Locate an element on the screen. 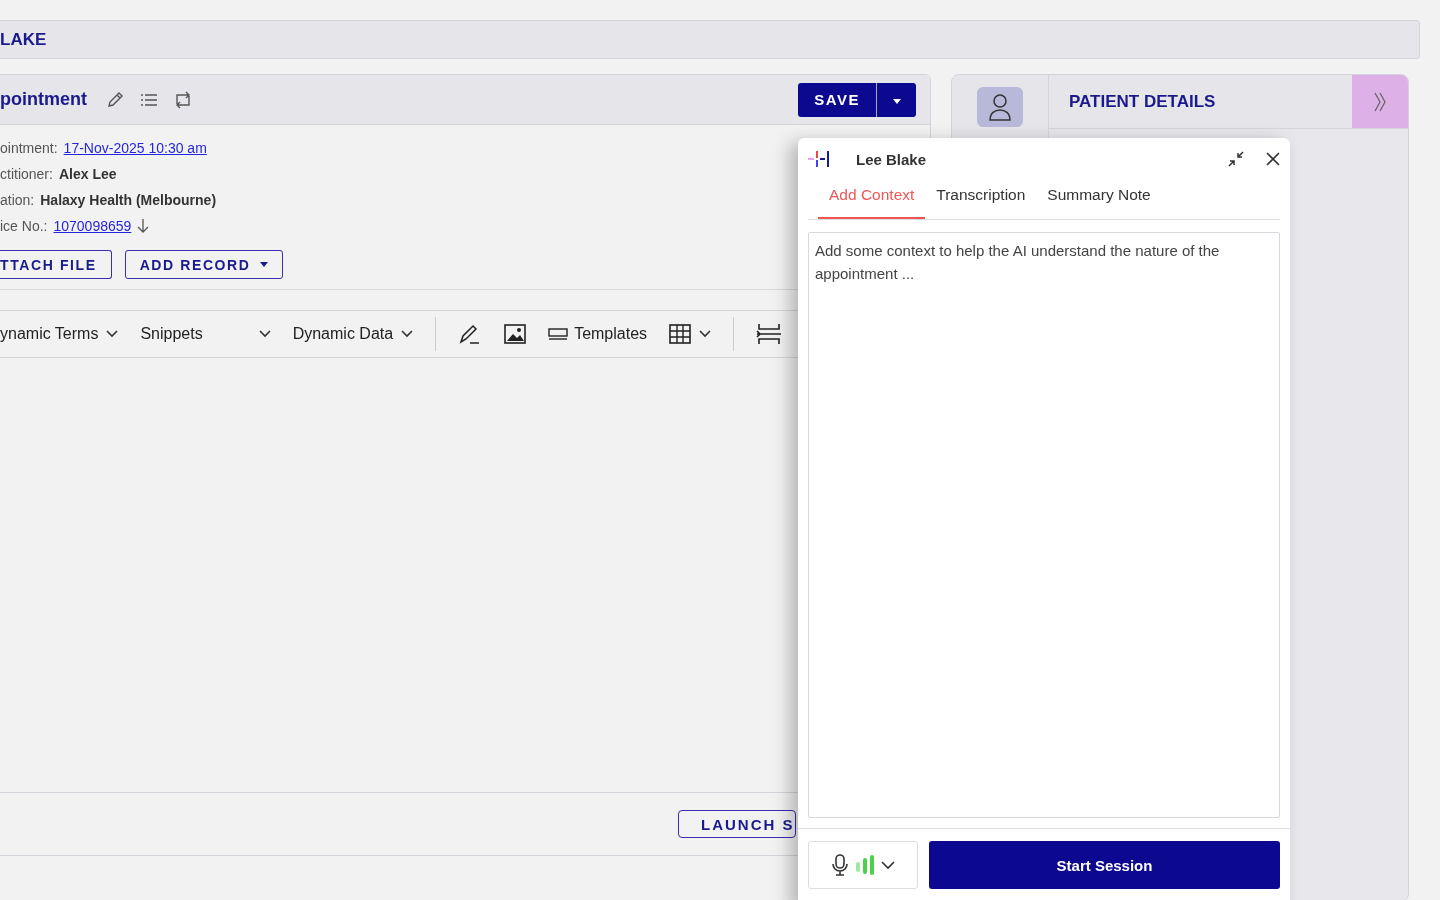 The height and width of the screenshot is (900, 1440). table-button is located at coordinates (690, 334).